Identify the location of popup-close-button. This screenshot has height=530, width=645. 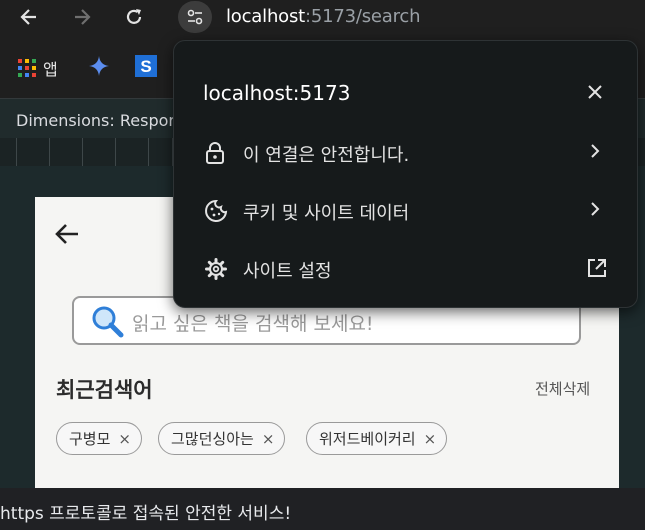
(595, 92).